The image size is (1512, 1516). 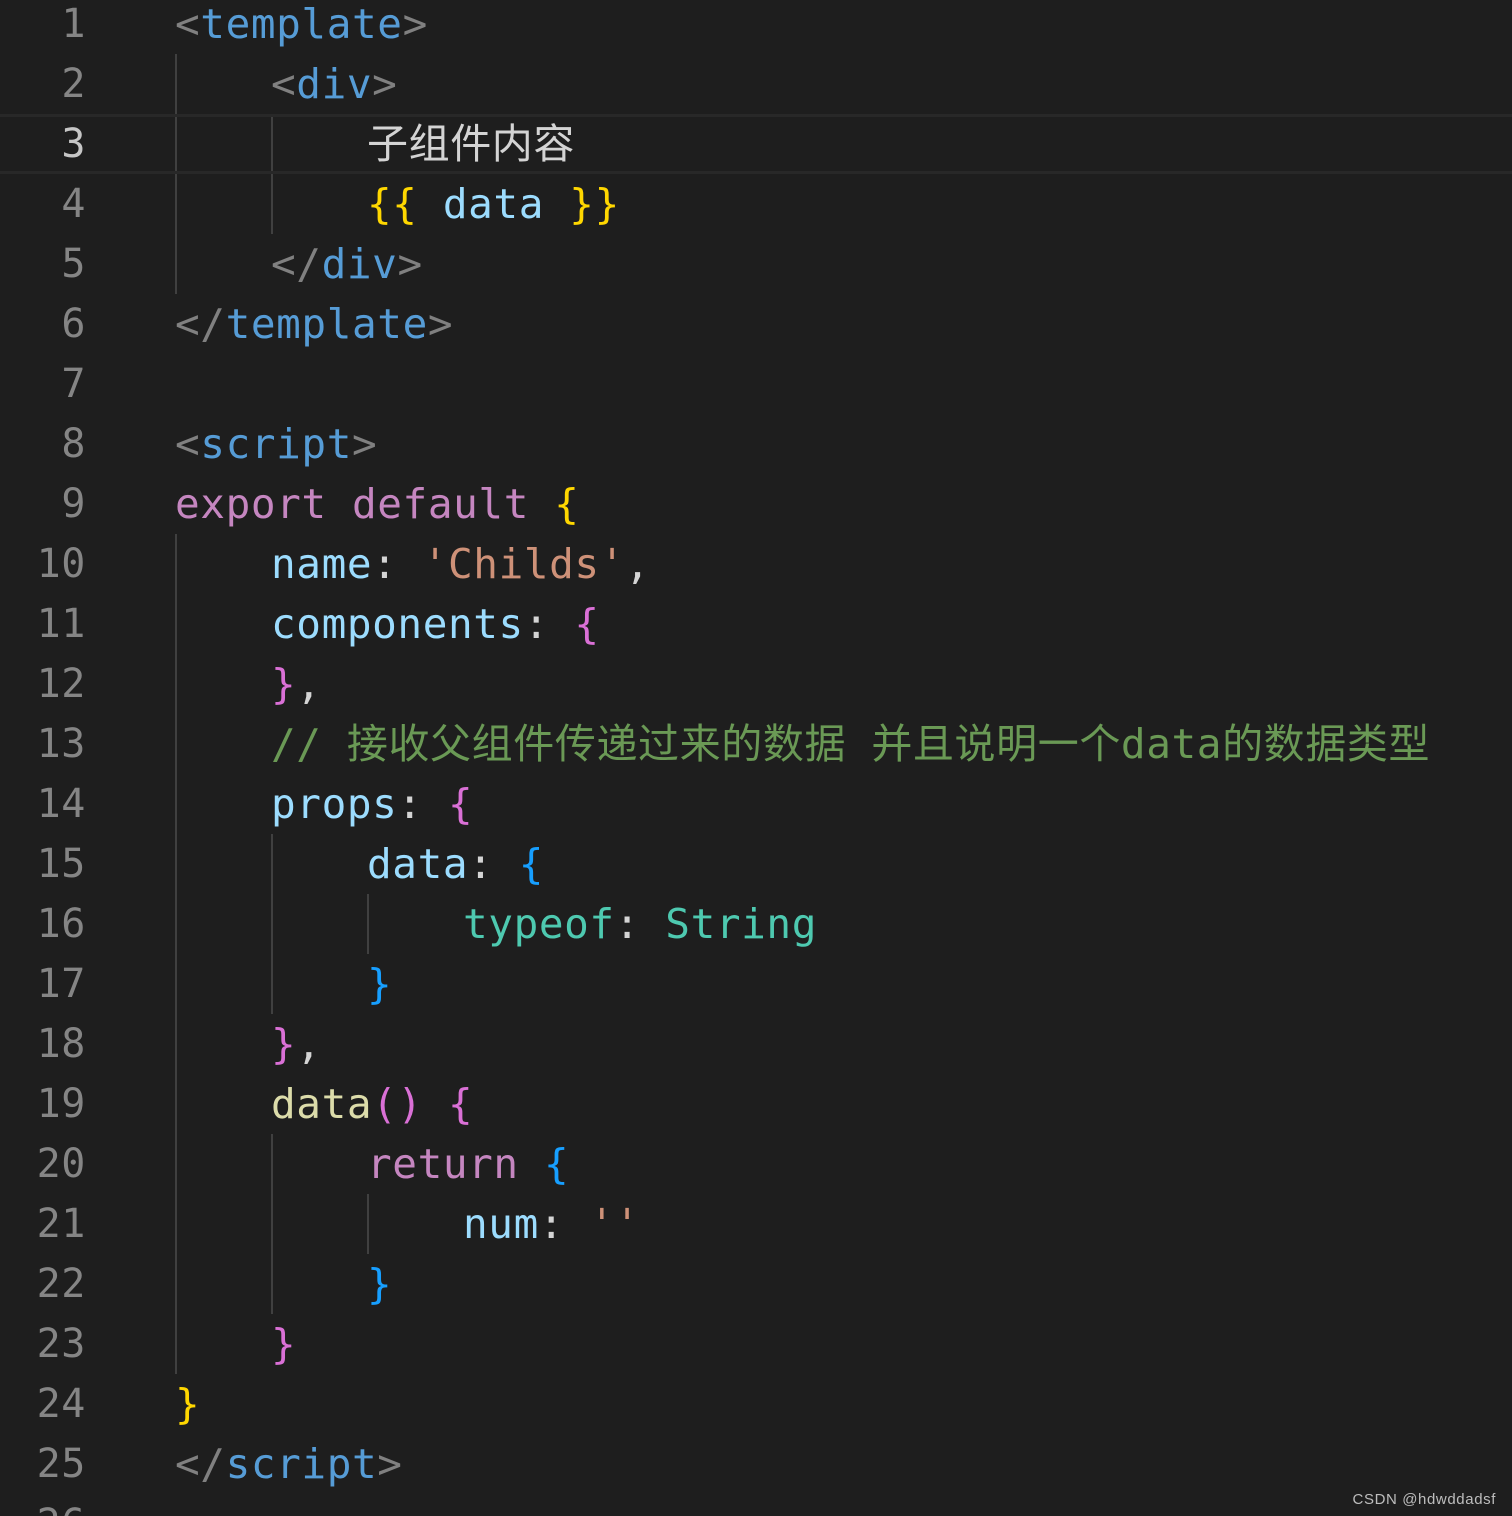 I want to click on property-key: props, so click(x=334, y=804).